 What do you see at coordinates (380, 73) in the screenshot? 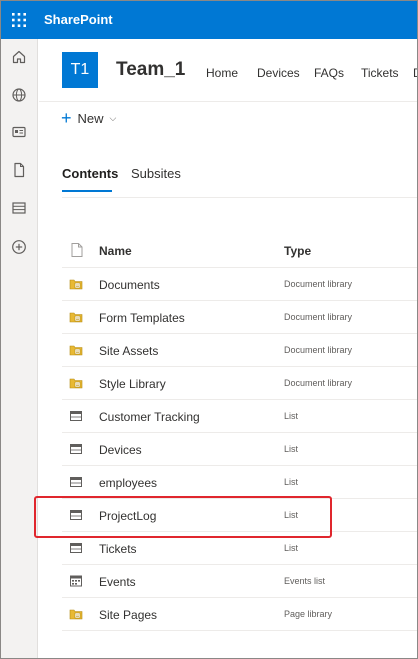
I see `nav-tickets: Tickets` at bounding box center [380, 73].